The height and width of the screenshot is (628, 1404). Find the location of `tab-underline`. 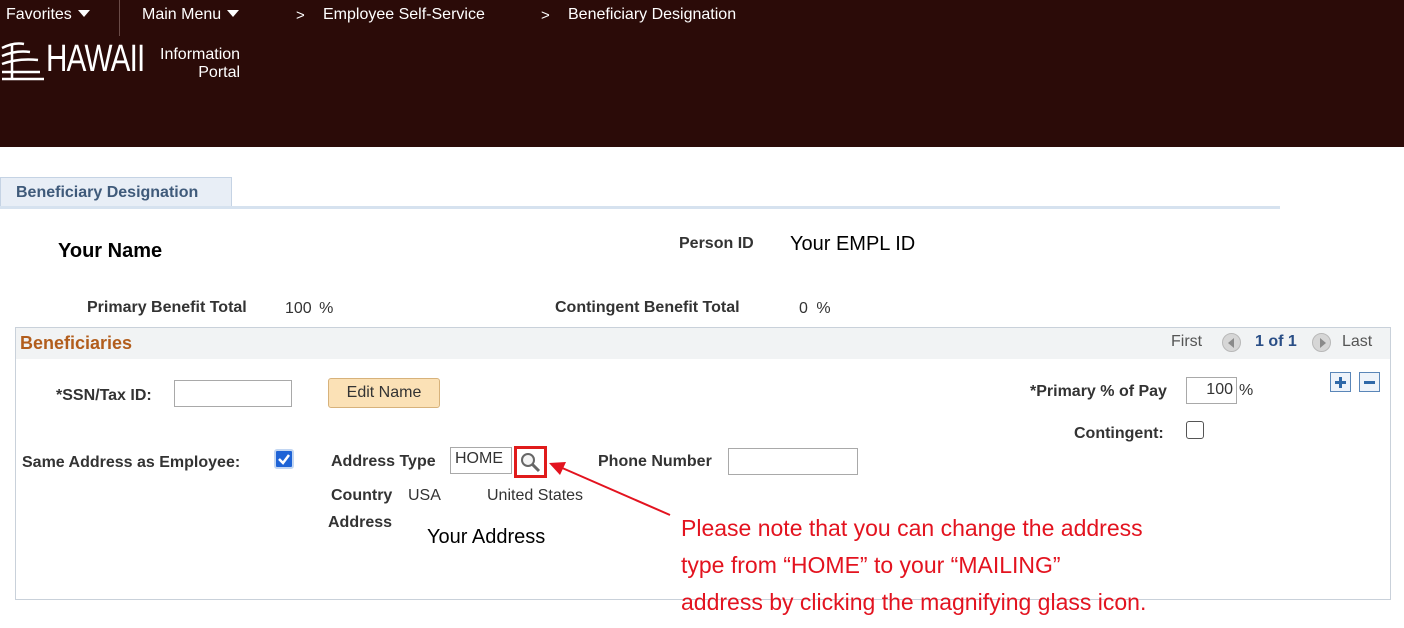

tab-underline is located at coordinates (640, 207).